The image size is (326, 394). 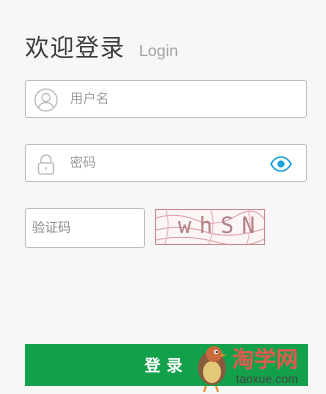 I want to click on watermark: 淘学网 taoxue.com, so click(x=258, y=365).